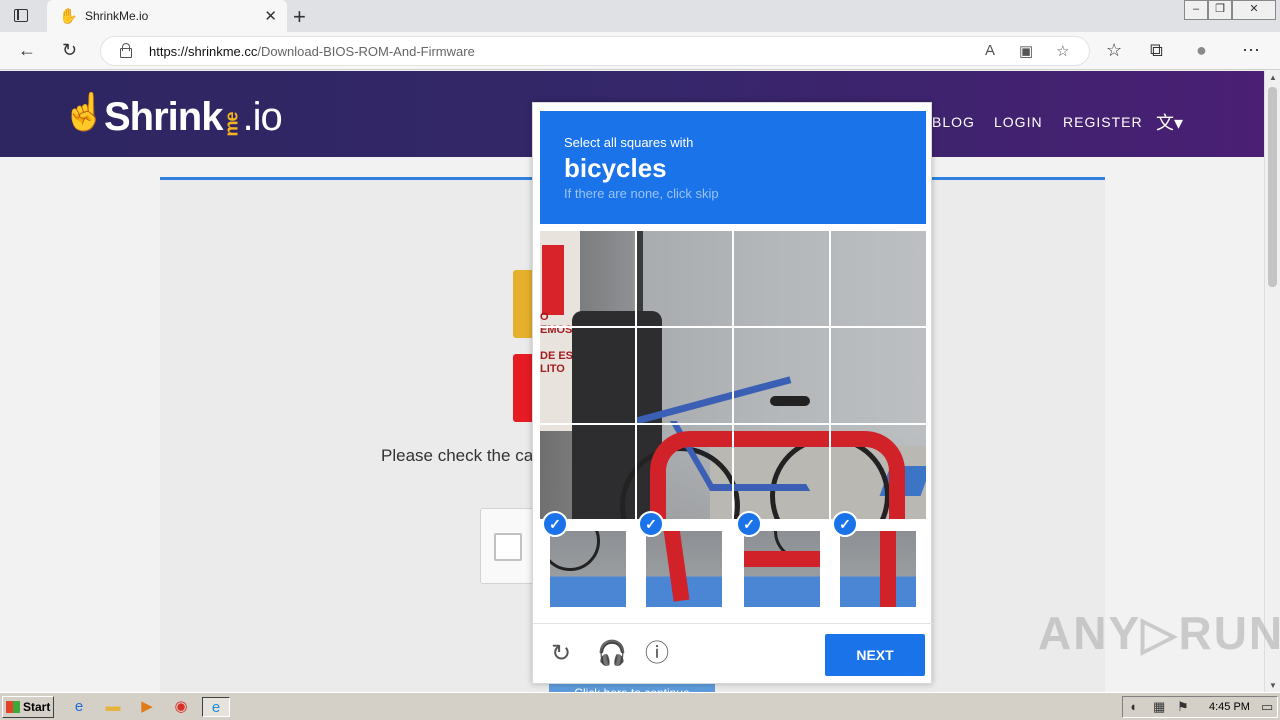 The image size is (1280, 720). Describe the element at coordinates (1273, 685) in the screenshot. I see `scroll-down-icon: ▼` at that location.